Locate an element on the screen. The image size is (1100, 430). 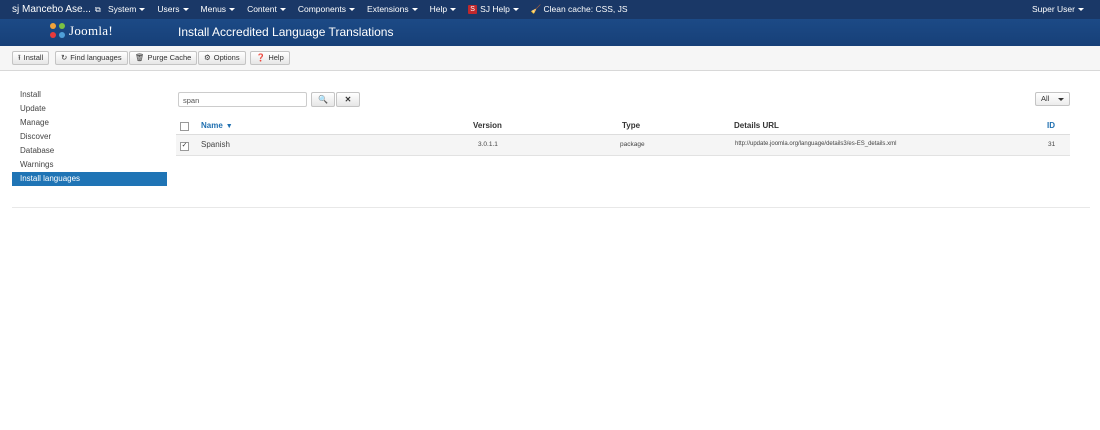
sort-id-header: ID is located at coordinates (1051, 125).